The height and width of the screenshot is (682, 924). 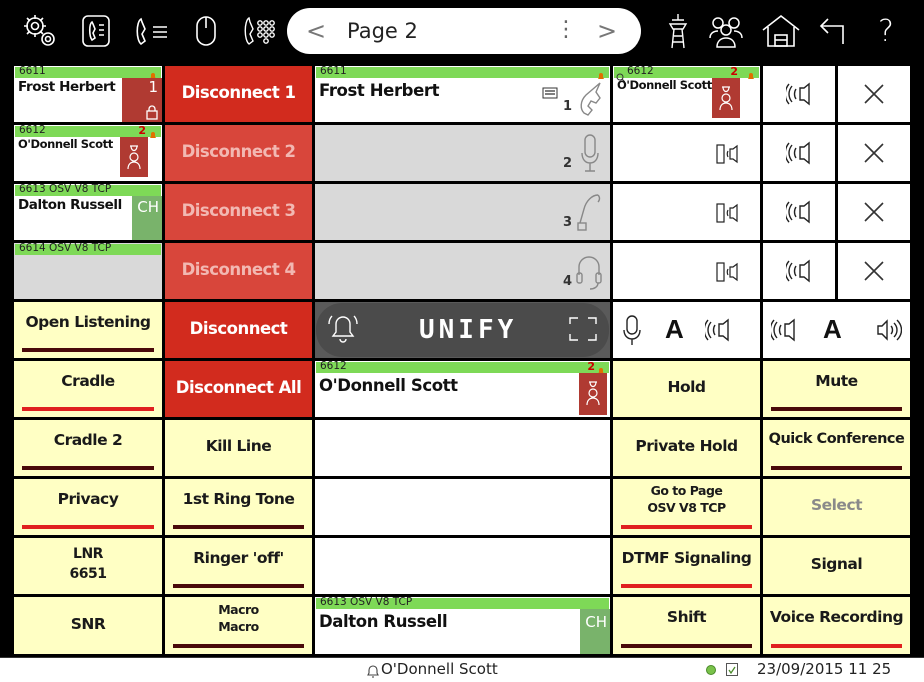 What do you see at coordinates (889, 332) in the screenshot?
I see `volume-icon` at bounding box center [889, 332].